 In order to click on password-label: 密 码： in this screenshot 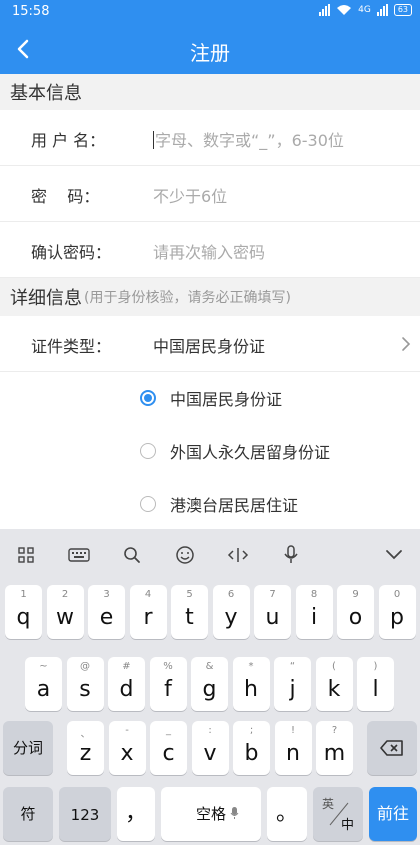, I will do `click(65, 196)`.